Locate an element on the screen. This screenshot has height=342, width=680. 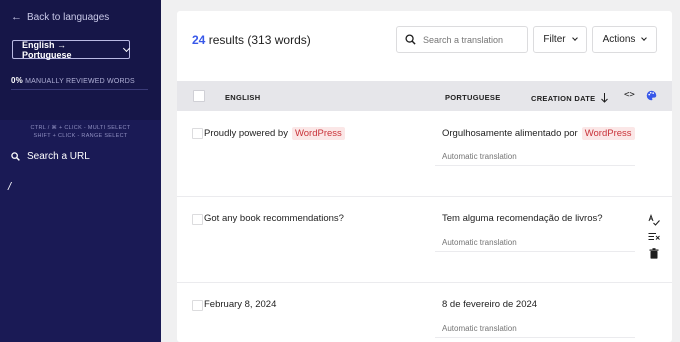
search-url-button: Search a URL is located at coordinates (50, 156).